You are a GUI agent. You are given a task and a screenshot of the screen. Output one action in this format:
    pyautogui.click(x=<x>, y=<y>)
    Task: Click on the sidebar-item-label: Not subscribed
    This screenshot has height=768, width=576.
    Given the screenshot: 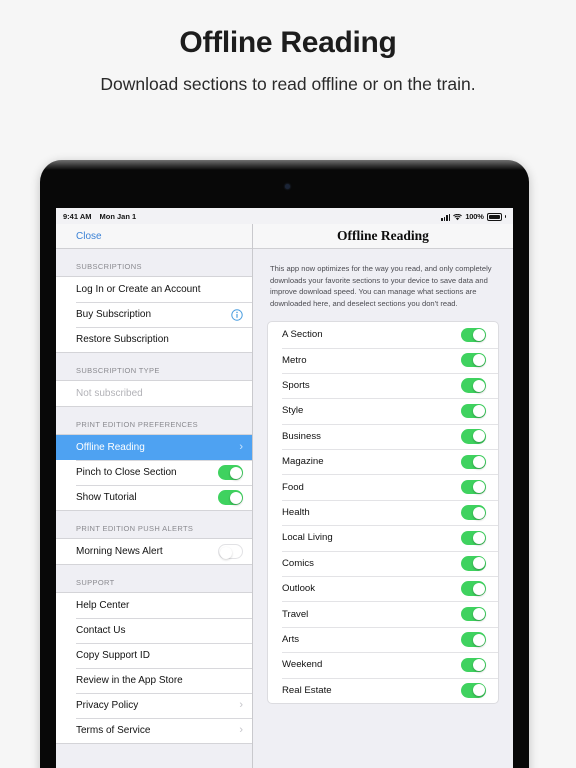 What is the action you would take?
    pyautogui.click(x=109, y=393)
    